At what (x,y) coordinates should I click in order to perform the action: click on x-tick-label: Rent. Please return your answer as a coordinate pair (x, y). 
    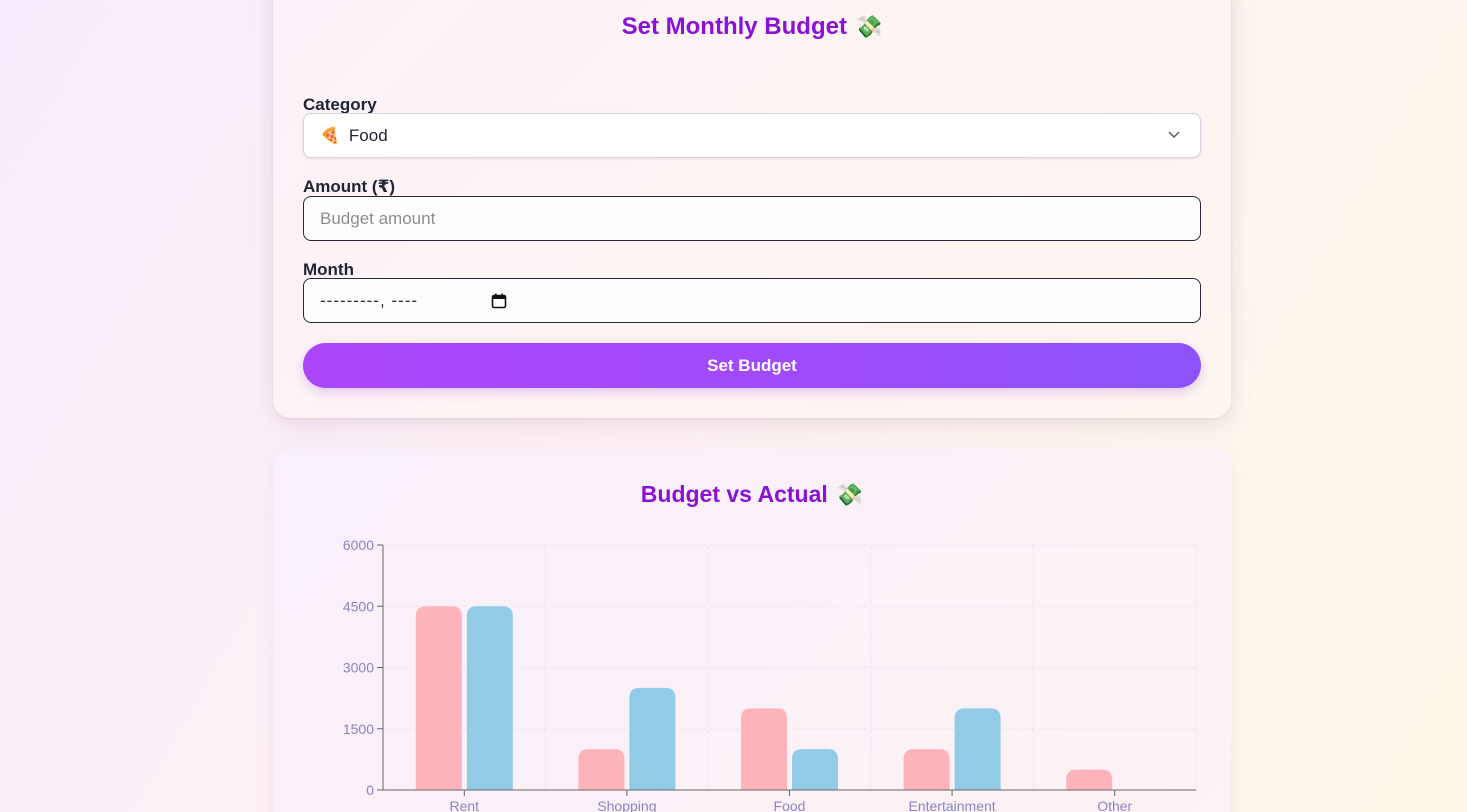
    Looking at the image, I should click on (465, 805).